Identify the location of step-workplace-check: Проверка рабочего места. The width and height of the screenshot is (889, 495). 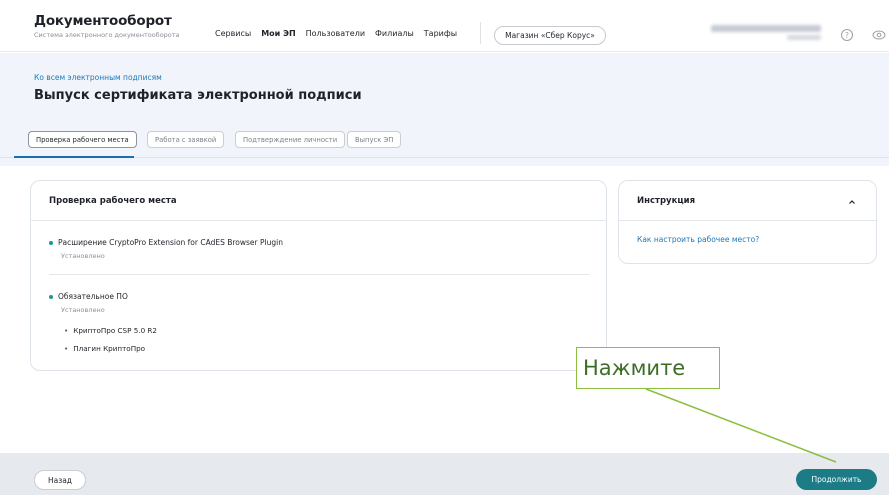
(82, 139).